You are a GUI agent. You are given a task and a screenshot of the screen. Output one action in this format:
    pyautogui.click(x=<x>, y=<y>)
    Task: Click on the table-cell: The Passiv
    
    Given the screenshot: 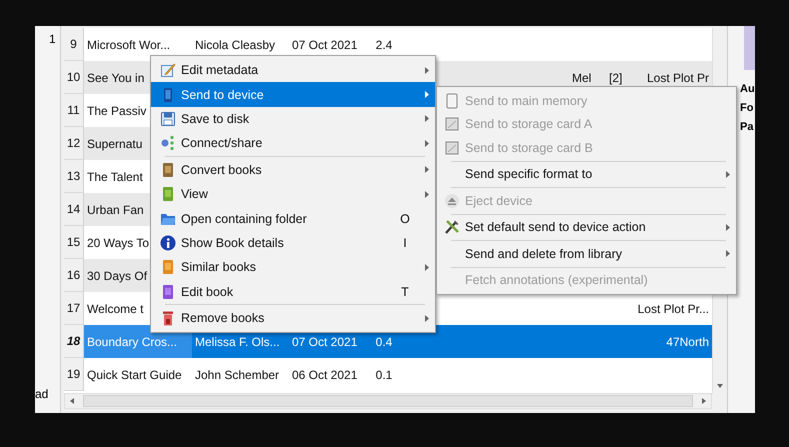 What is the action you would take?
    pyautogui.click(x=116, y=111)
    